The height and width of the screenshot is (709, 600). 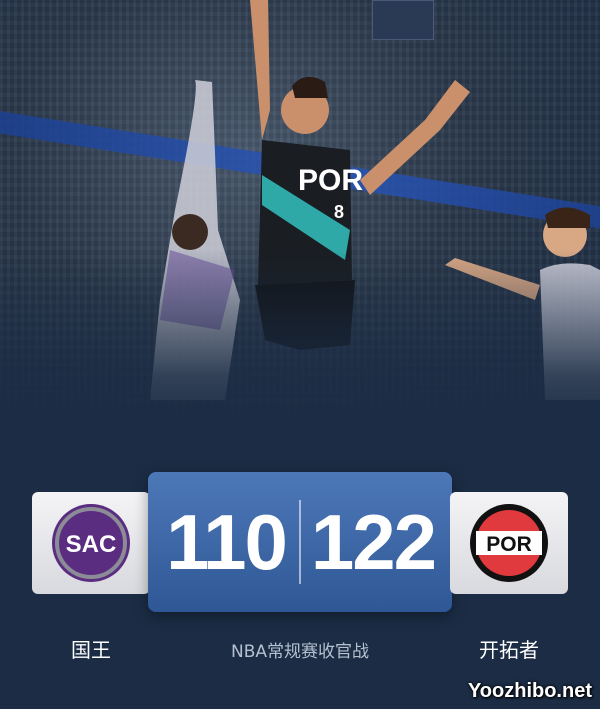 What do you see at coordinates (299, 652) in the screenshot?
I see `game-label: NBA常规赛收官战` at bounding box center [299, 652].